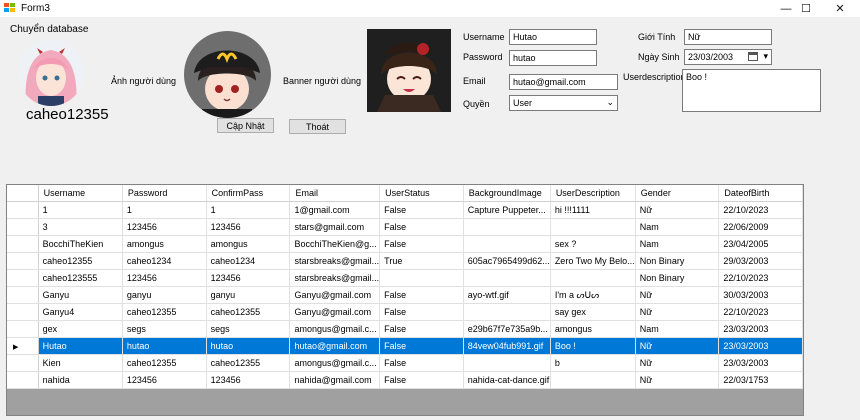 The height and width of the screenshot is (420, 860). What do you see at coordinates (49, 29) in the screenshot?
I see `menu-switch-database: Chuyển database` at bounding box center [49, 29].